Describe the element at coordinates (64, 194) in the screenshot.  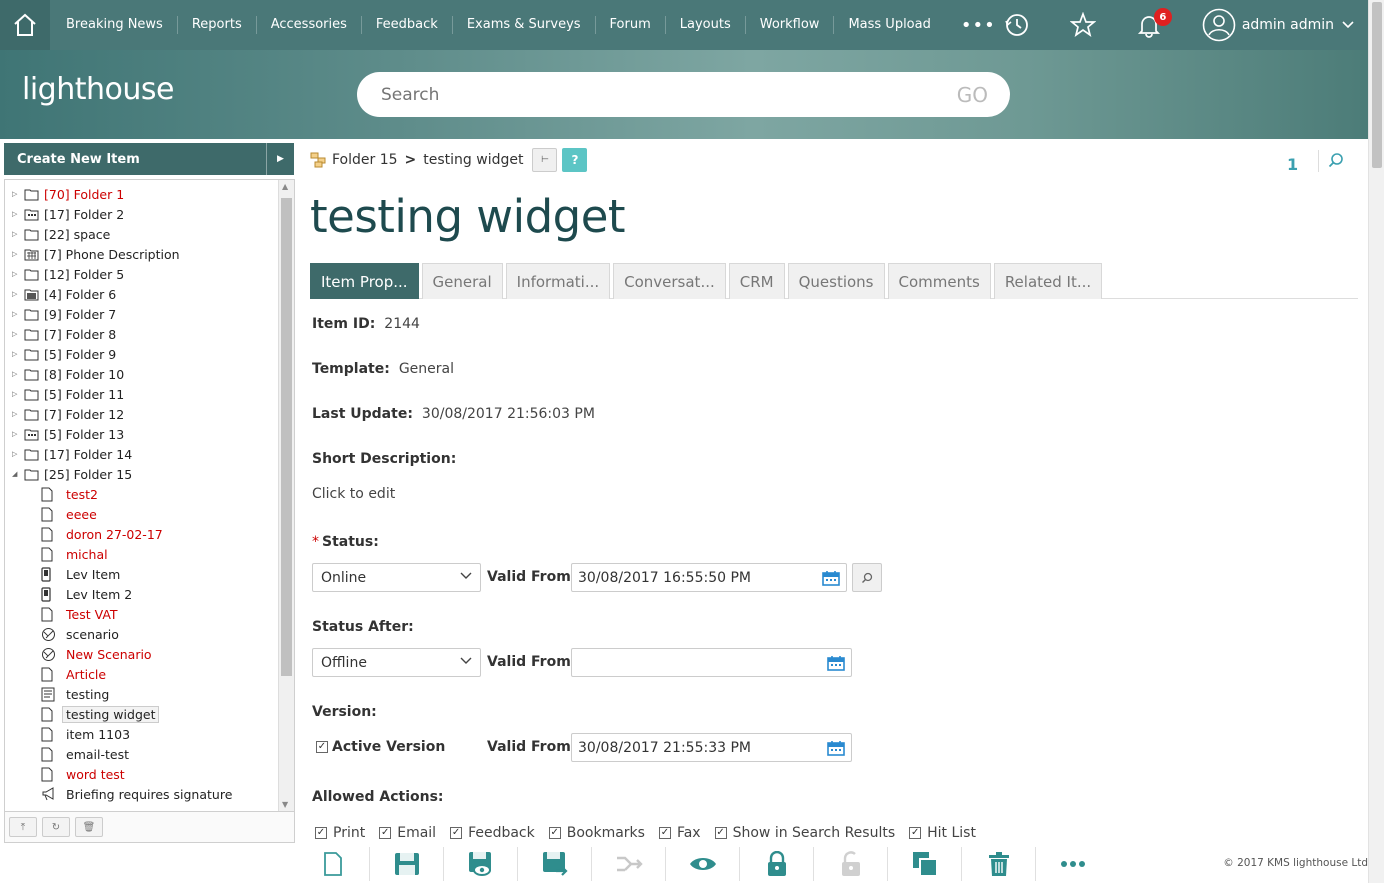
I see `tree-folder: ▷ [70] Folder 1` at that location.